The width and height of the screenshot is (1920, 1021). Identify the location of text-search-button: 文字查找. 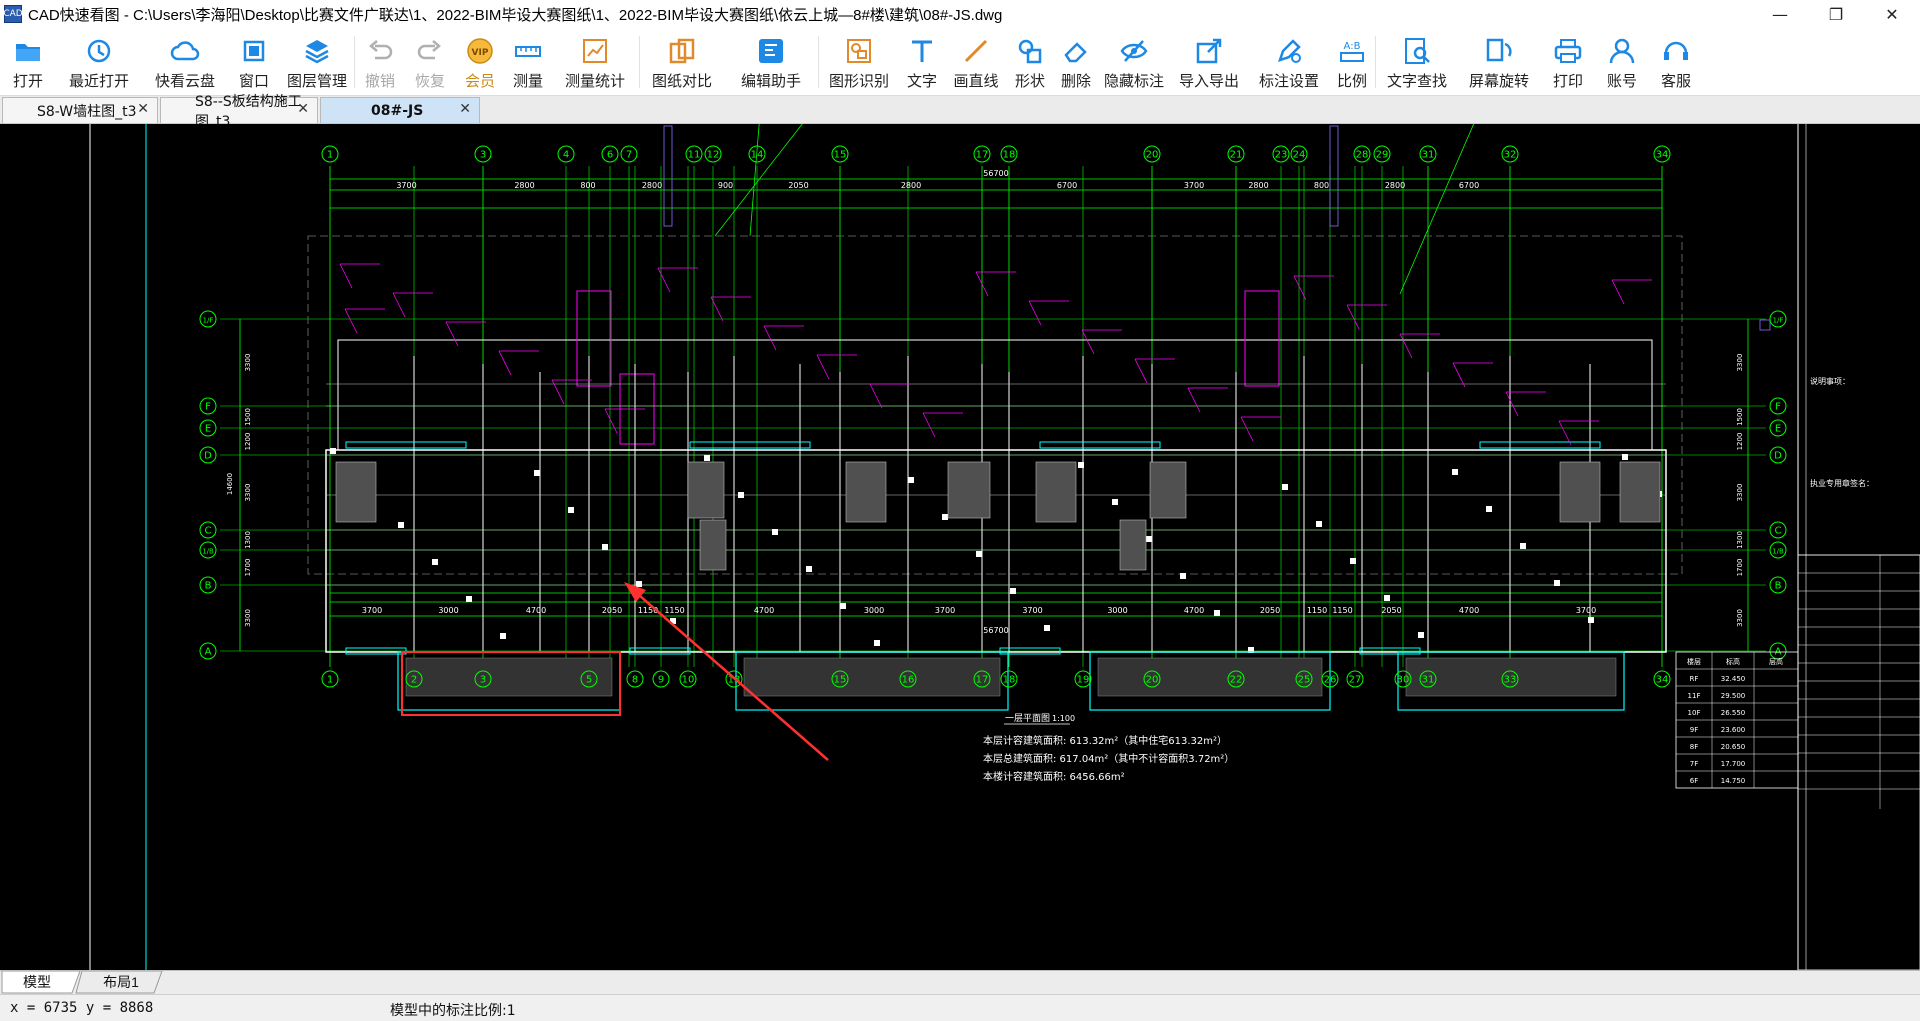
(1417, 62).